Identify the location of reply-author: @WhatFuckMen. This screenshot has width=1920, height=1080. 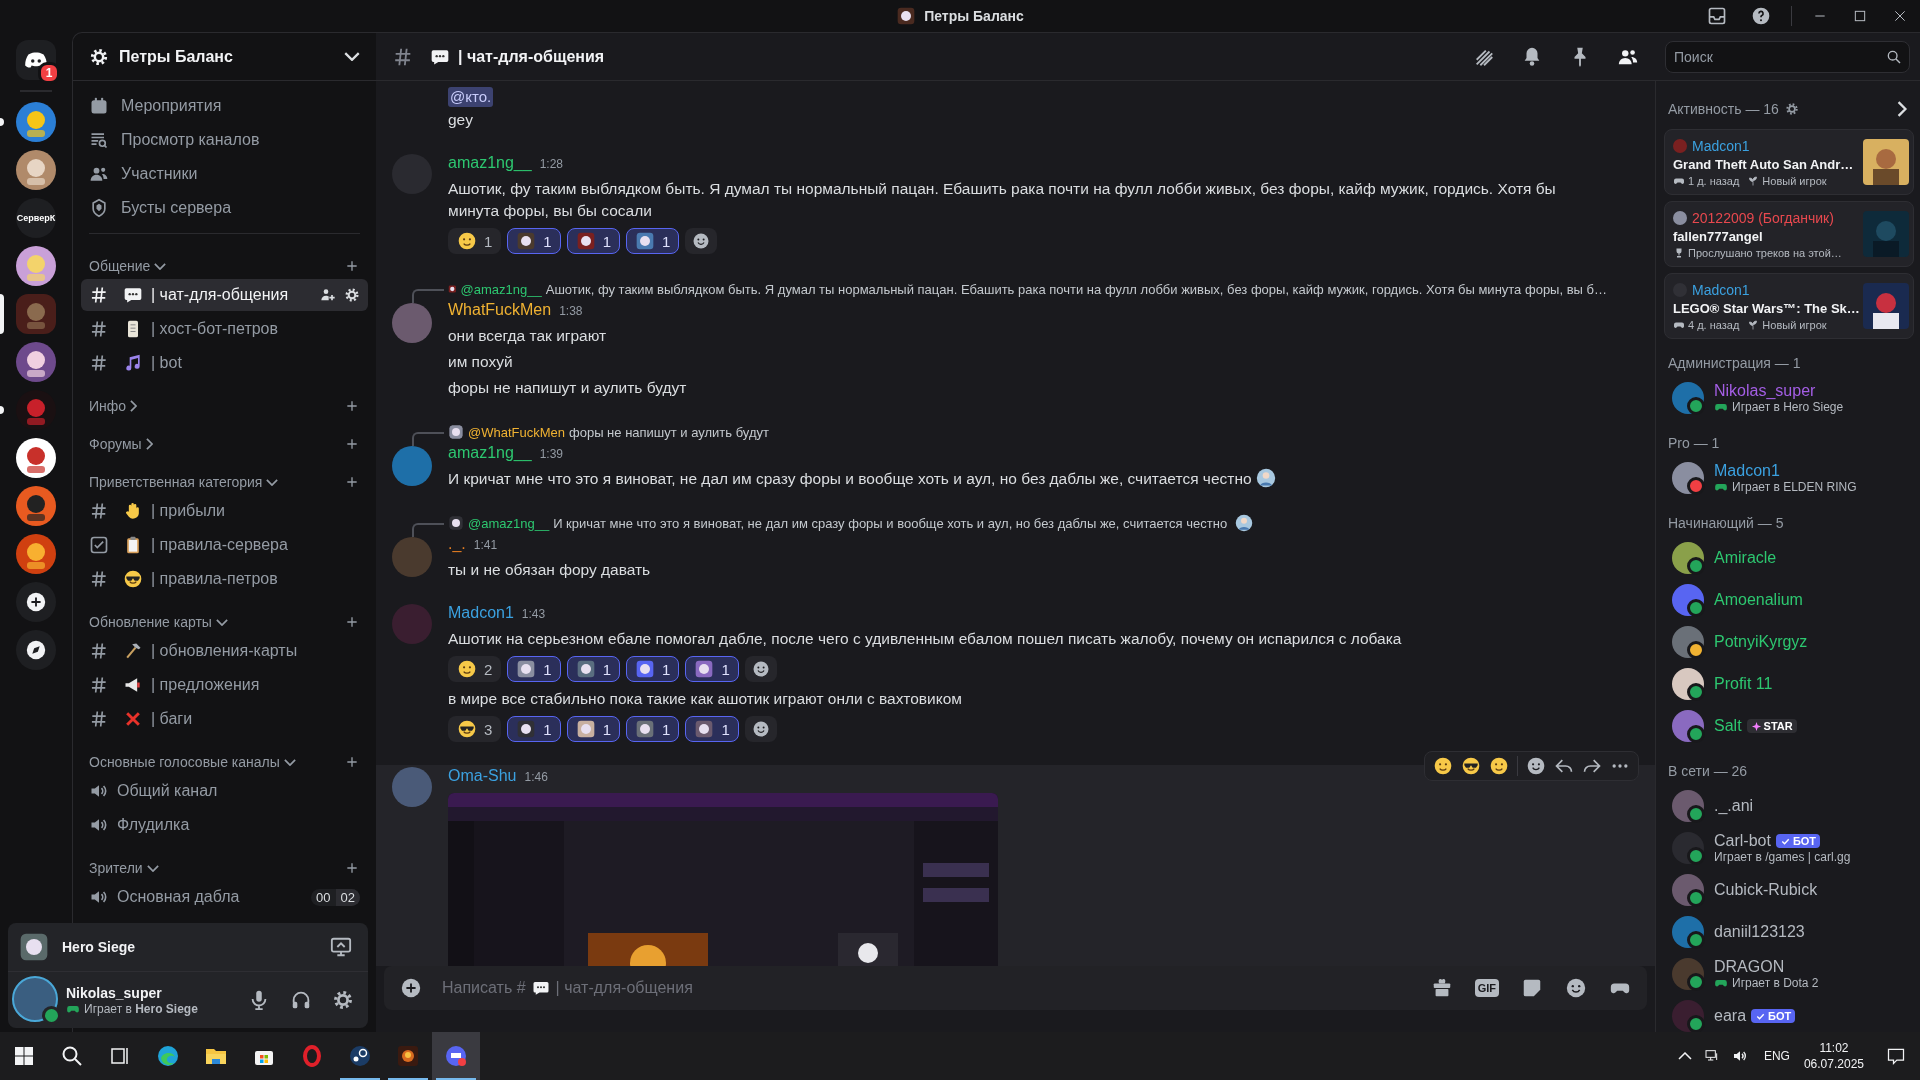
(516, 432).